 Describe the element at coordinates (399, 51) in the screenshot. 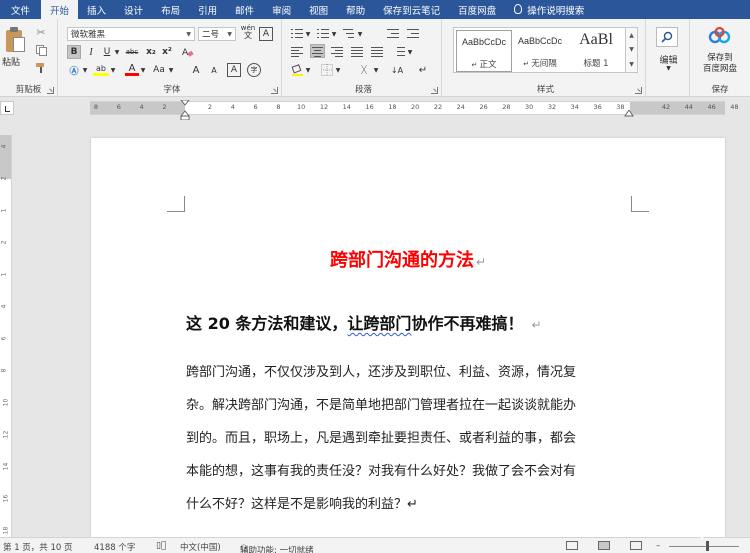

I see `line-spacing-icon` at that location.